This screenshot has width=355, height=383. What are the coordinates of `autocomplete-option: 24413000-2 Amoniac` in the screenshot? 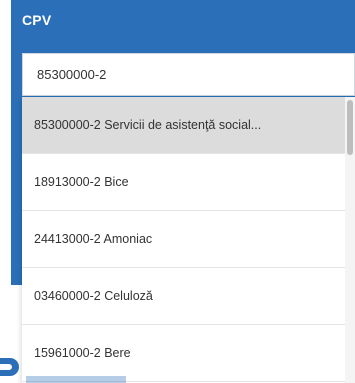 It's located at (188, 239).